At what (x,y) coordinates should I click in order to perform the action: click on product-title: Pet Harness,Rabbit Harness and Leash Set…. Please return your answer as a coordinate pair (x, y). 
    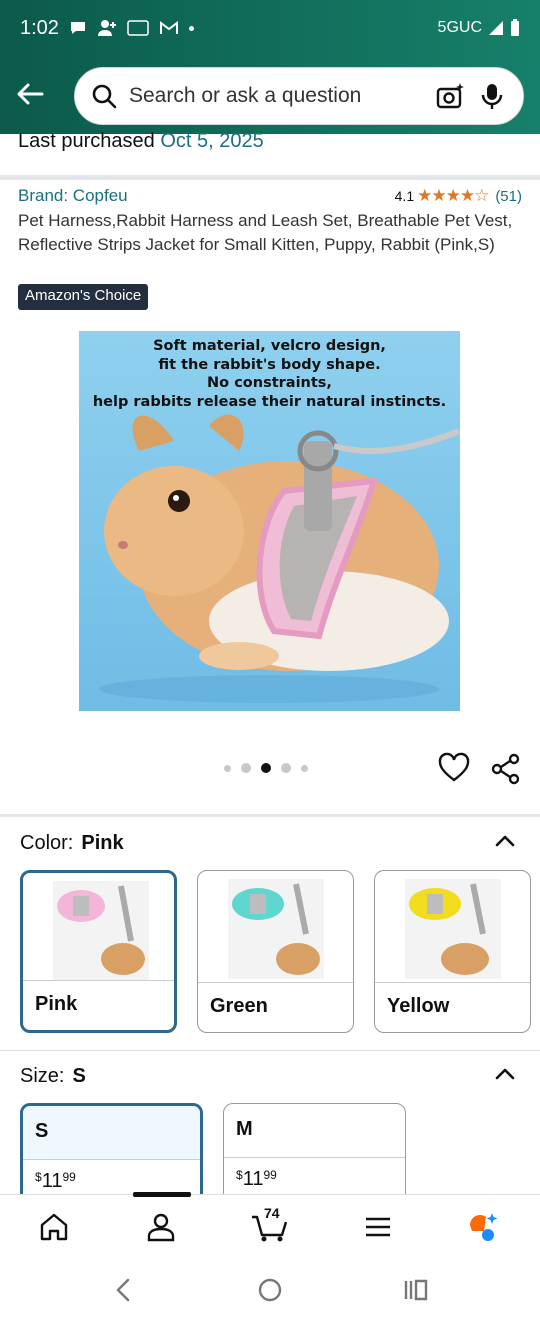
    Looking at the image, I should click on (265, 232).